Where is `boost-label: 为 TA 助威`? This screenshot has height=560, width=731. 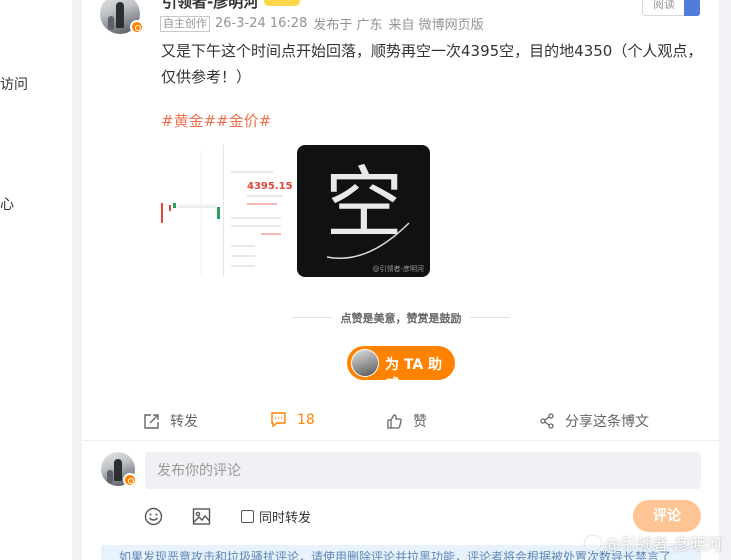 boost-label: 为 TA 助威 is located at coordinates (414, 375).